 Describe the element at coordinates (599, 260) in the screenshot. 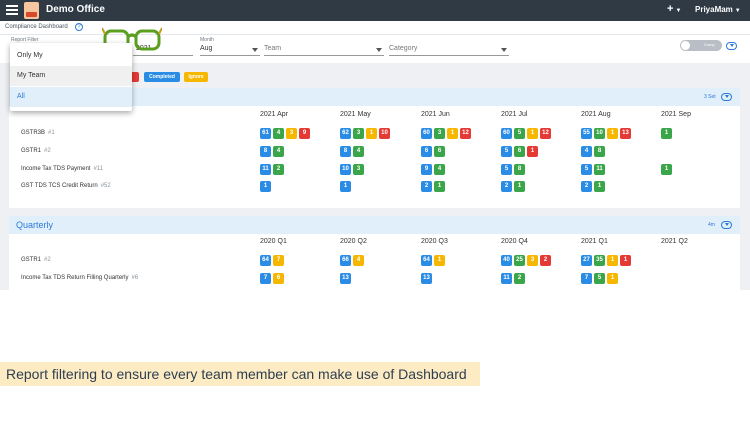

I see `count-badge-green: 35` at that location.